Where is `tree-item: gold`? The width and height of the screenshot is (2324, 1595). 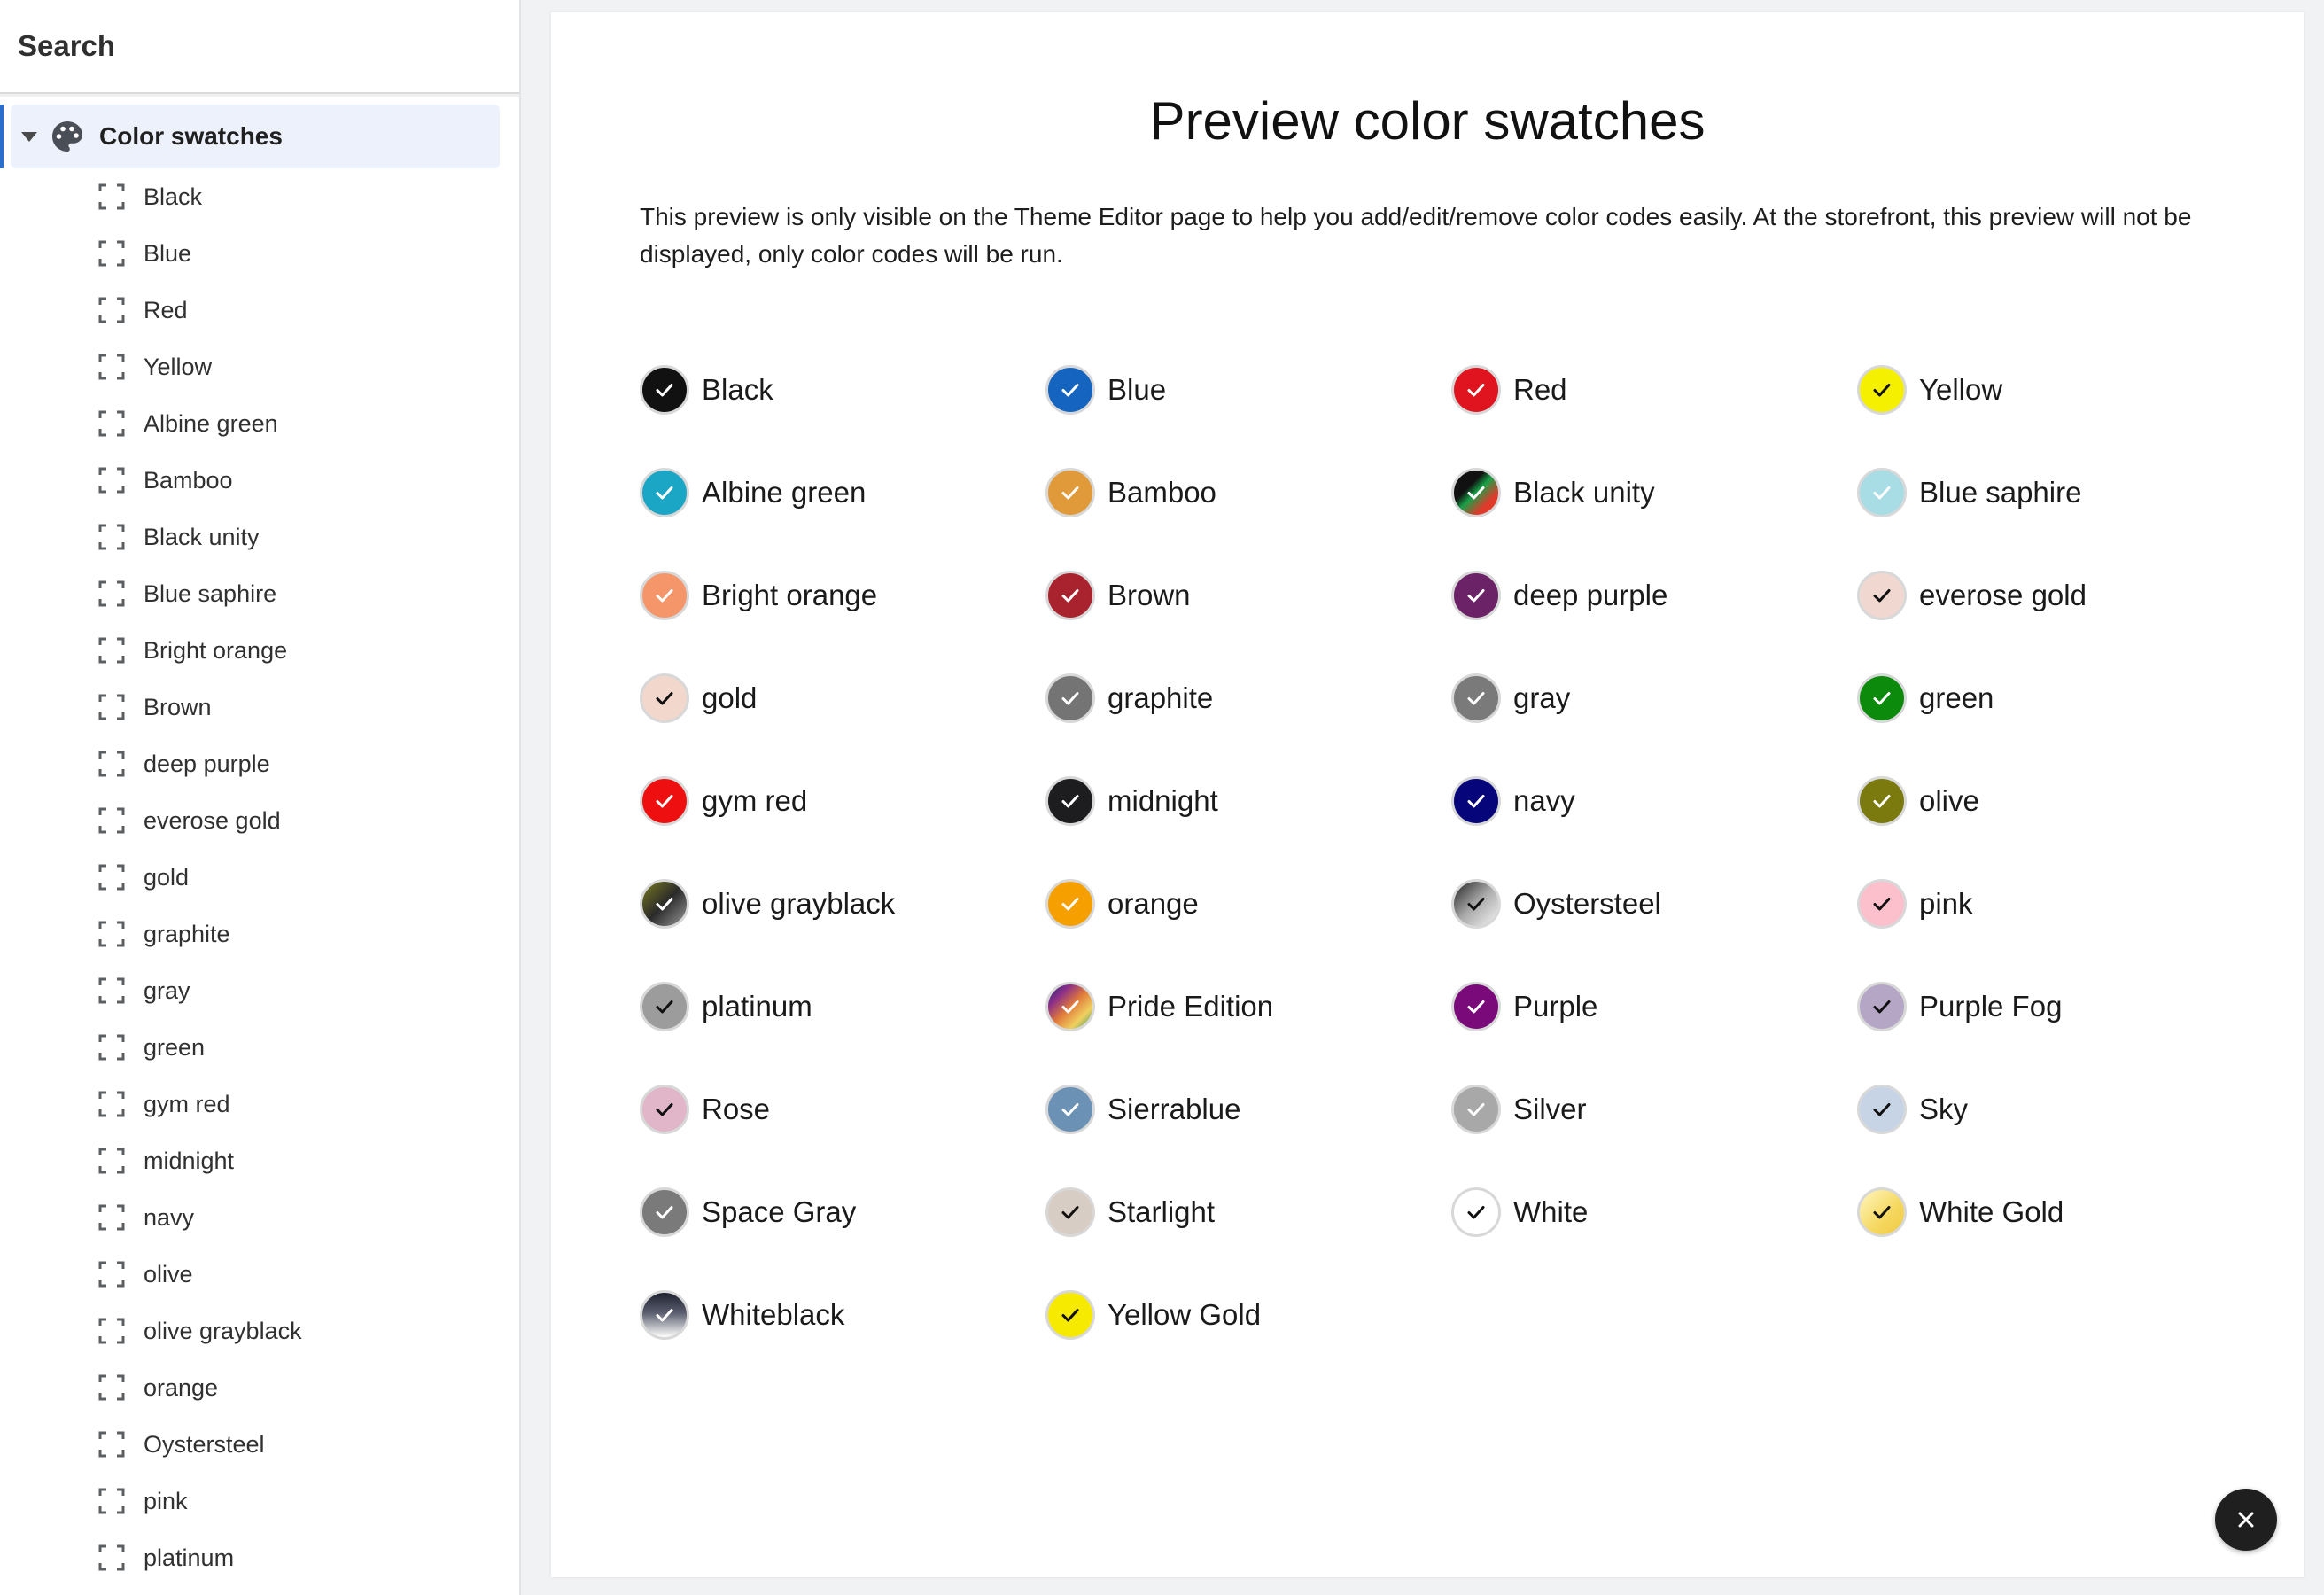 tree-item: gold is located at coordinates (259, 877).